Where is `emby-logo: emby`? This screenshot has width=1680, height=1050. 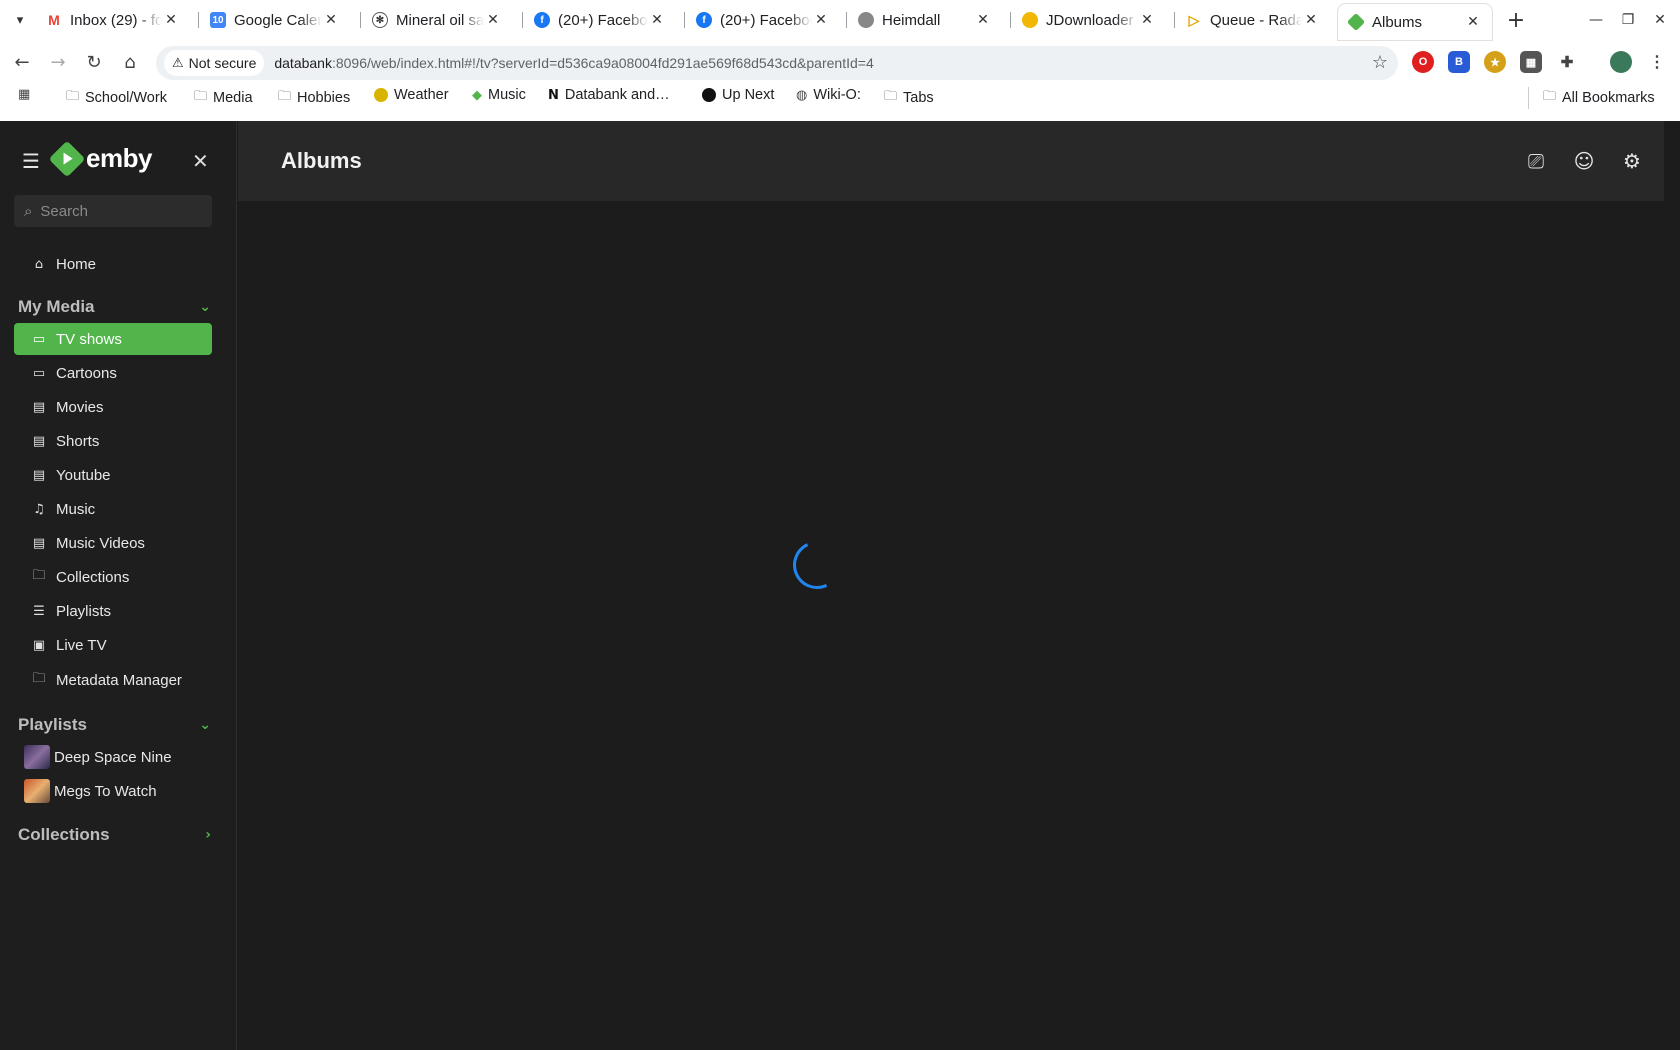
emby-logo: emby is located at coordinates (100, 158).